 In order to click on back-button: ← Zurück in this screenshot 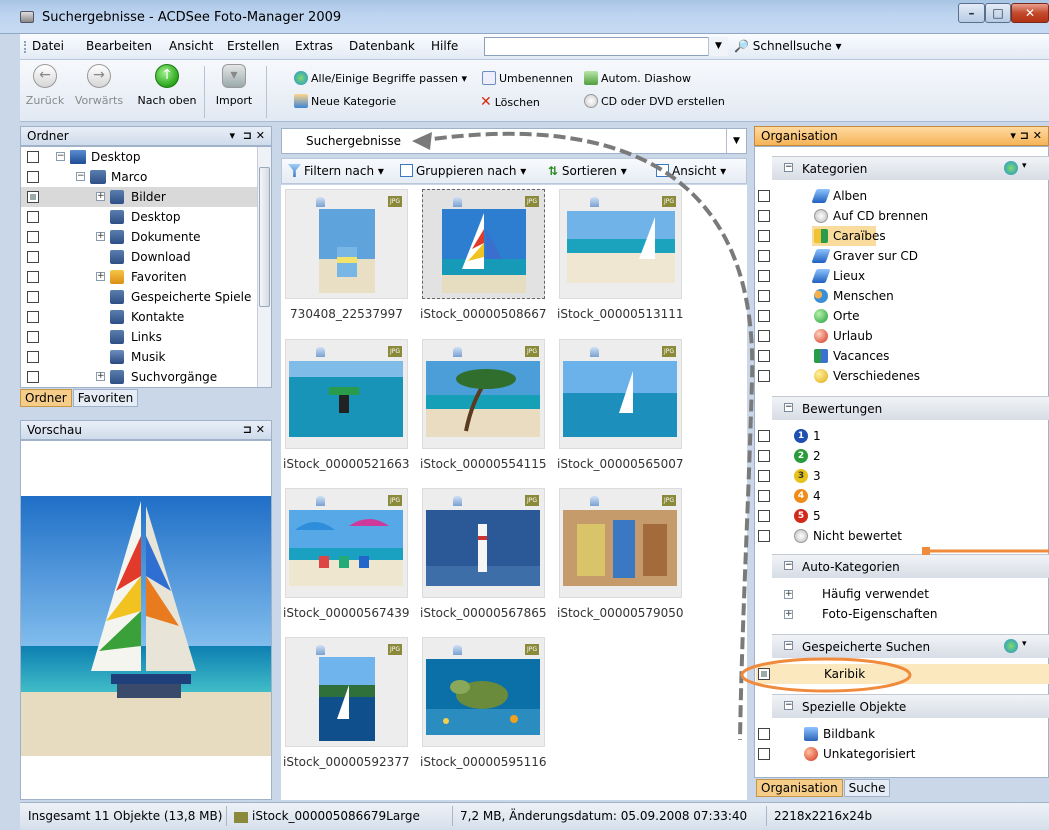, I will do `click(45, 85)`.